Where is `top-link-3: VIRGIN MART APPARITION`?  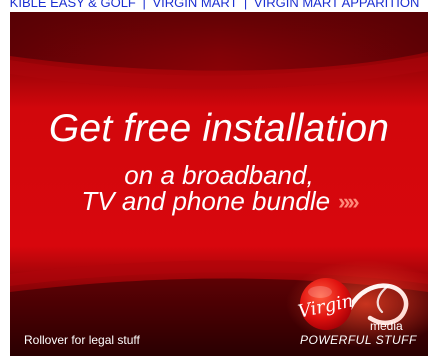 top-link-3: VIRGIN MART APPARITION is located at coordinates (336, 5).